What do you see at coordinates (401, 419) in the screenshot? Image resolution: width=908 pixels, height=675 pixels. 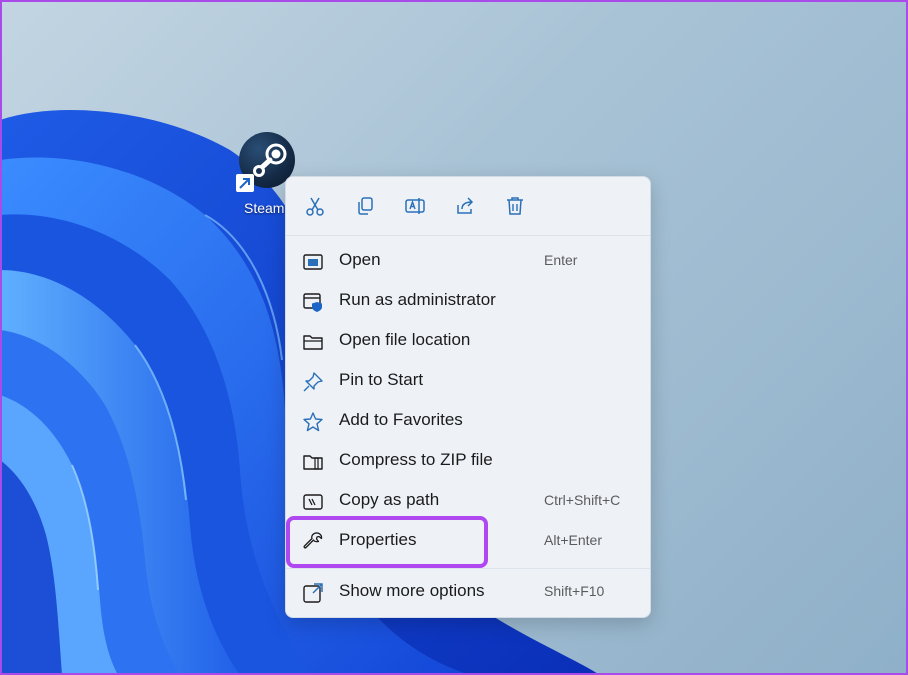 I see `menu-item-label: Add to Favorites` at bounding box center [401, 419].